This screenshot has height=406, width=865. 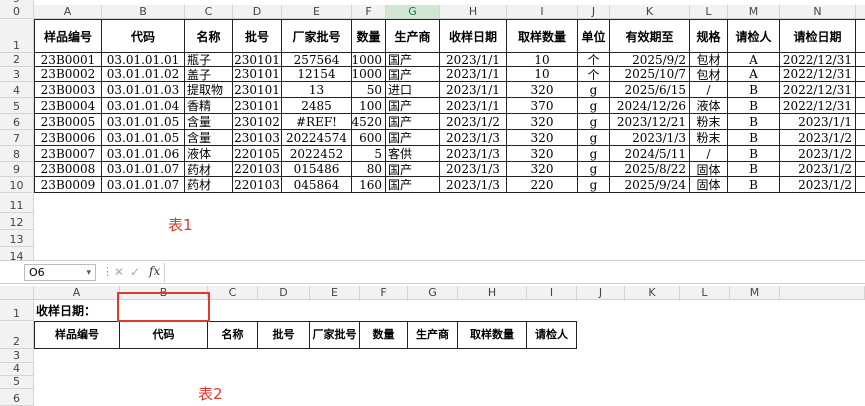 I want to click on table-cell: 257564, so click(x=317, y=60).